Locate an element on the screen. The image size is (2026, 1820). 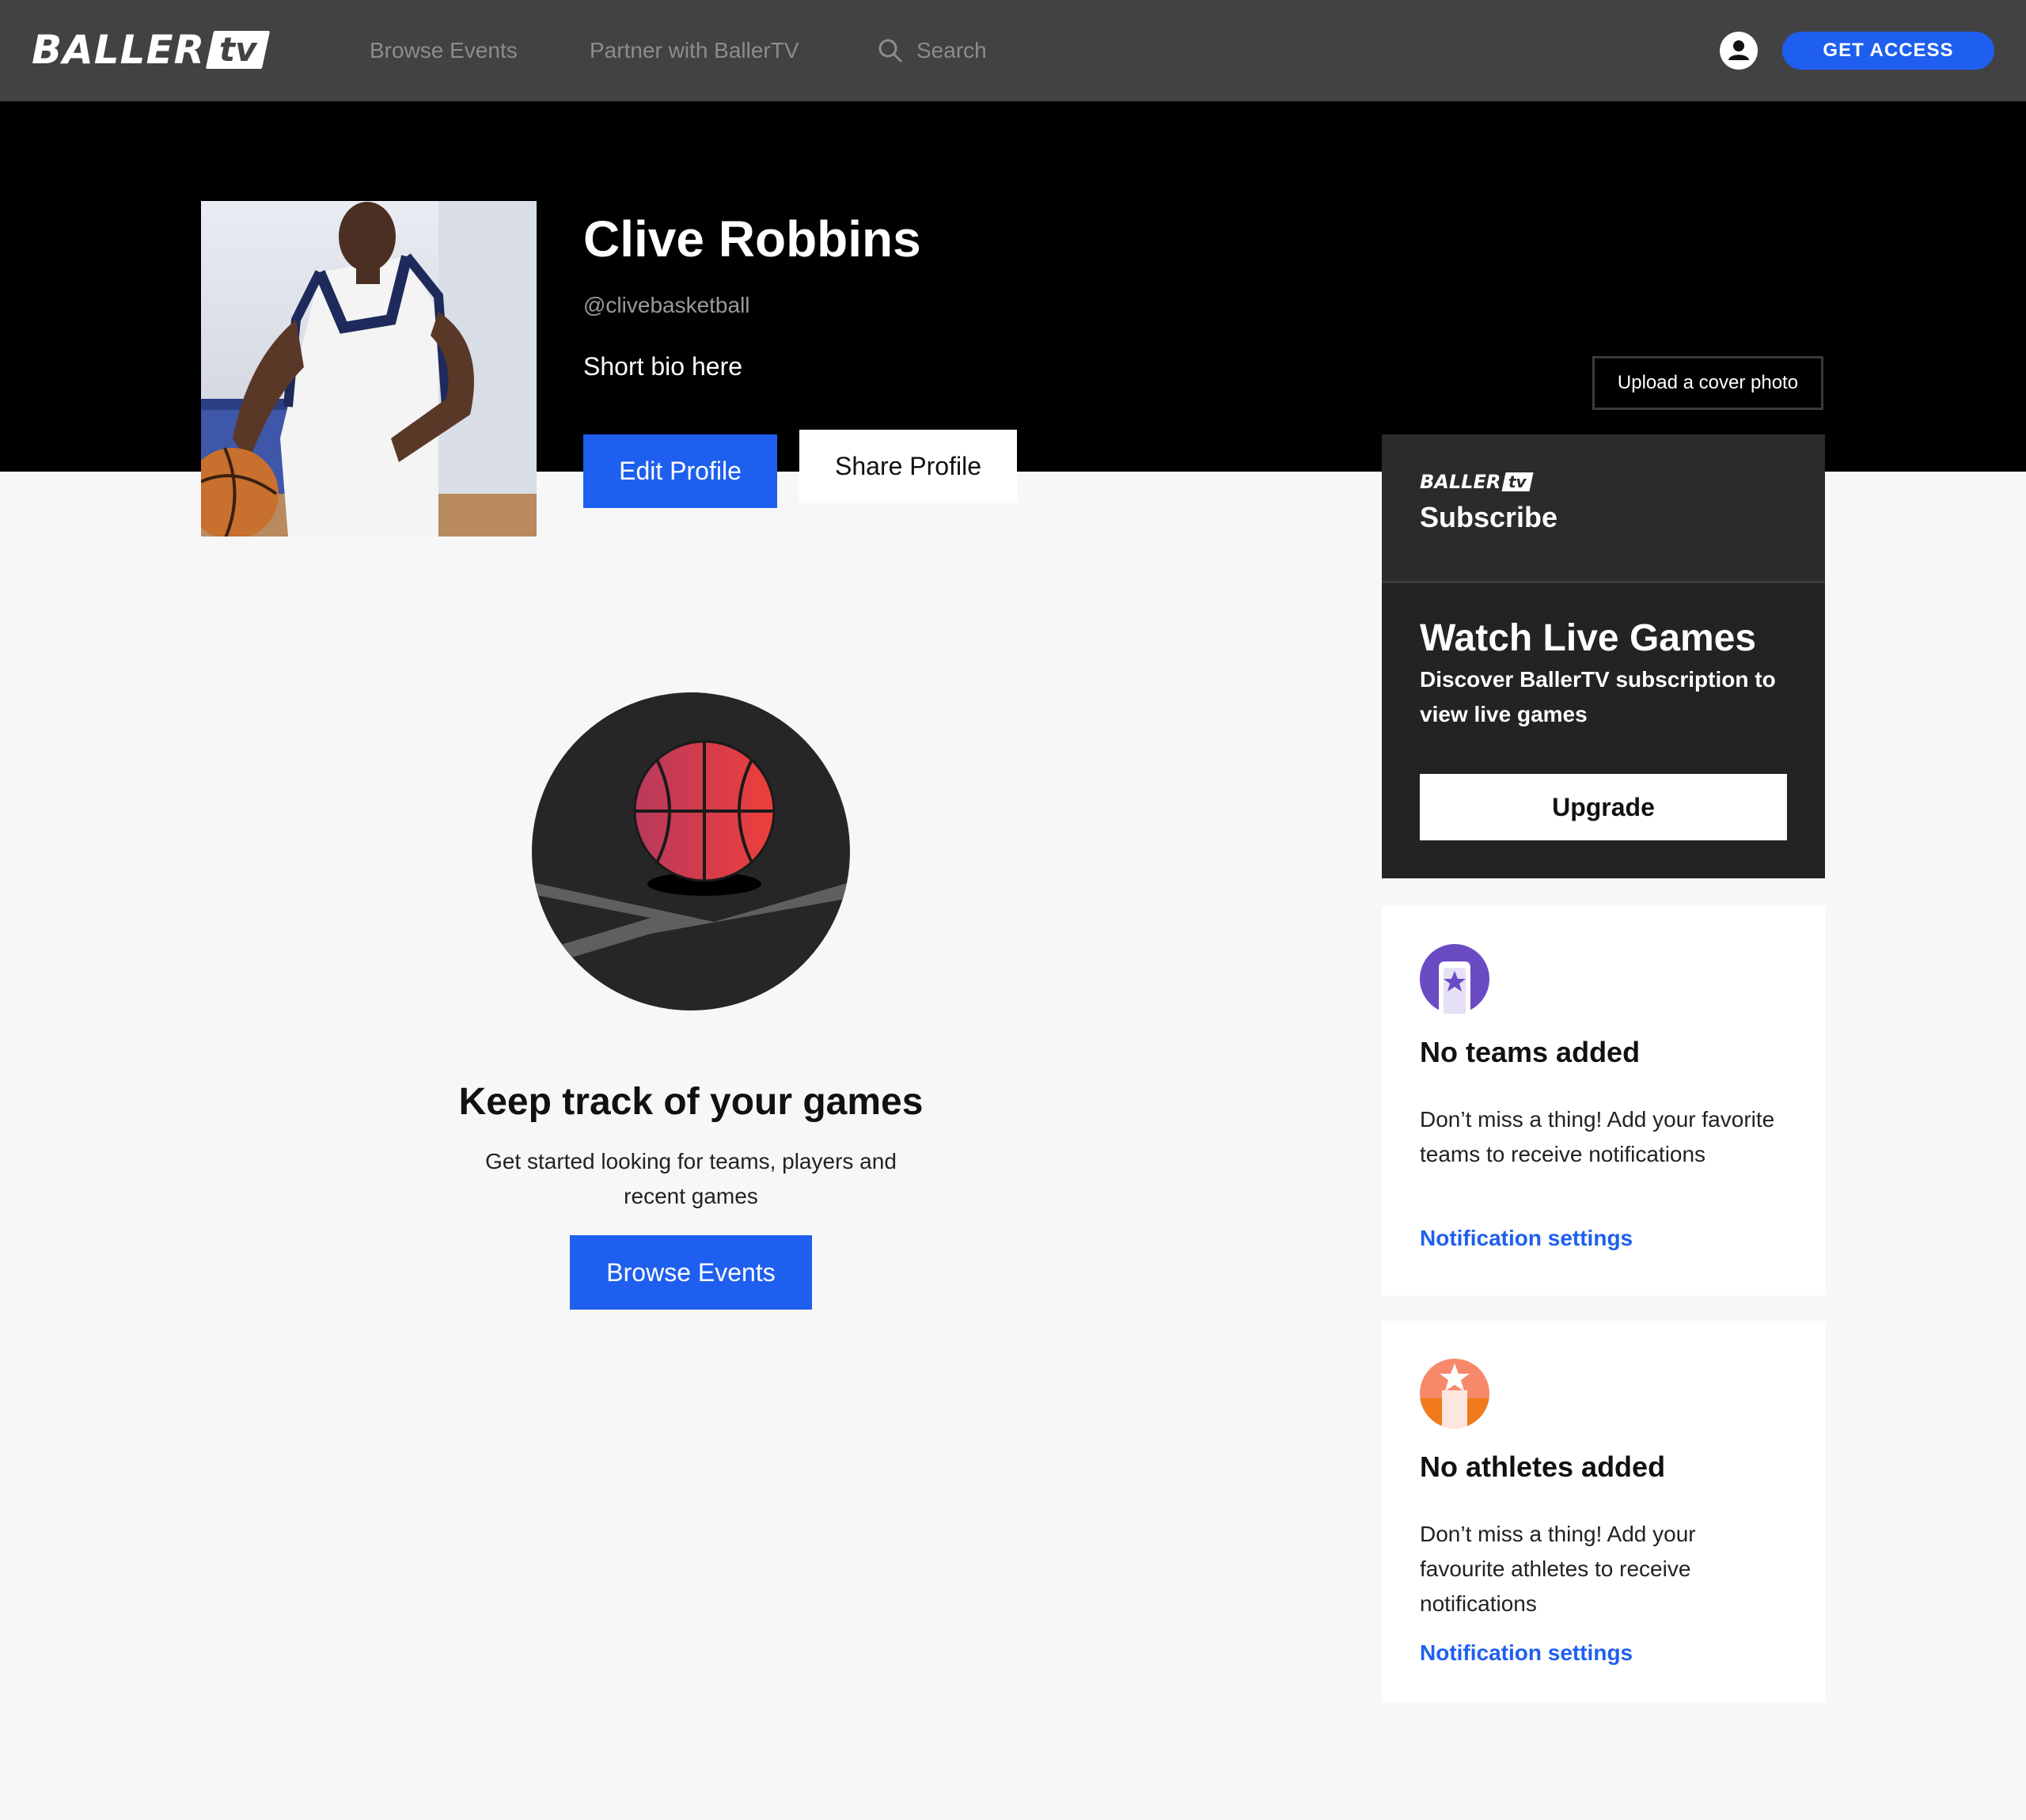
subscribe-logo-word: BALLER is located at coordinates (1460, 482).